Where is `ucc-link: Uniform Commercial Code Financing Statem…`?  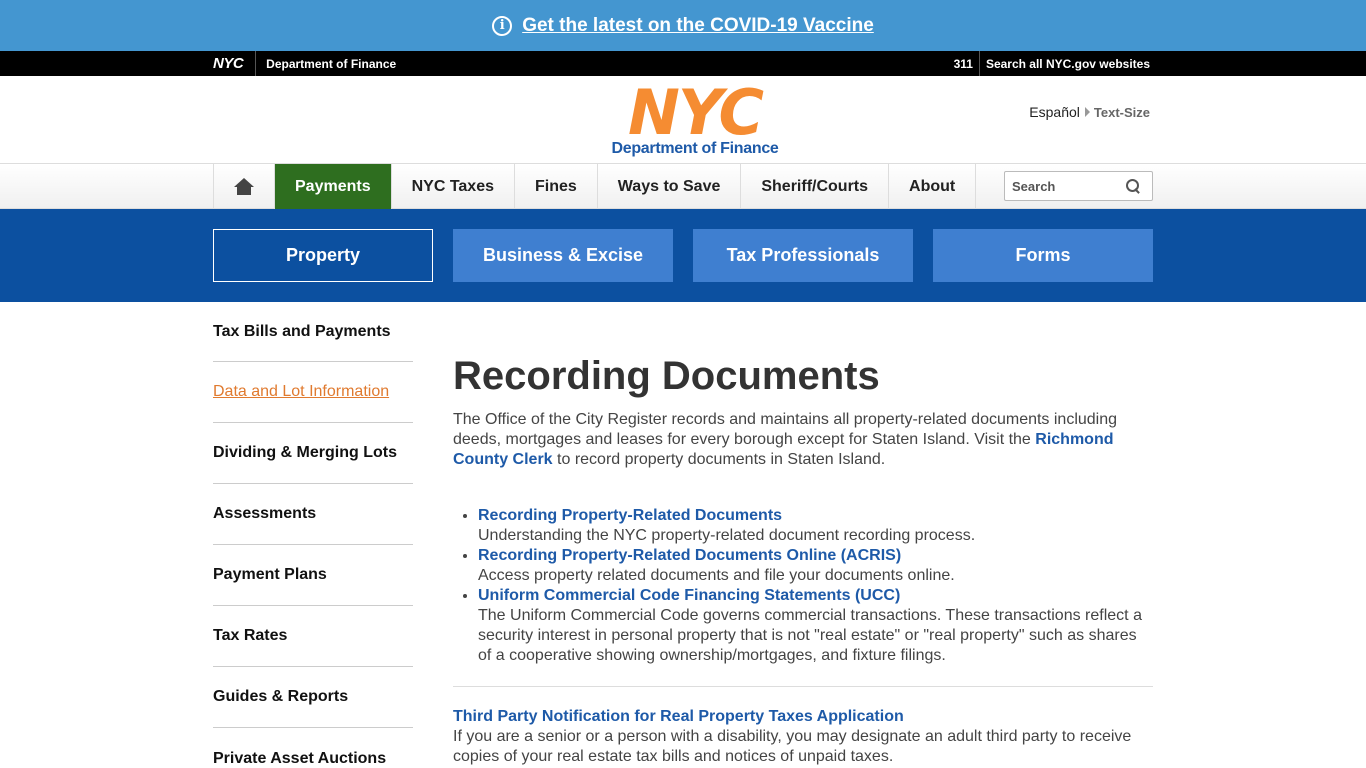
ucc-link: Uniform Commercial Code Financing Statem… is located at coordinates (689, 595).